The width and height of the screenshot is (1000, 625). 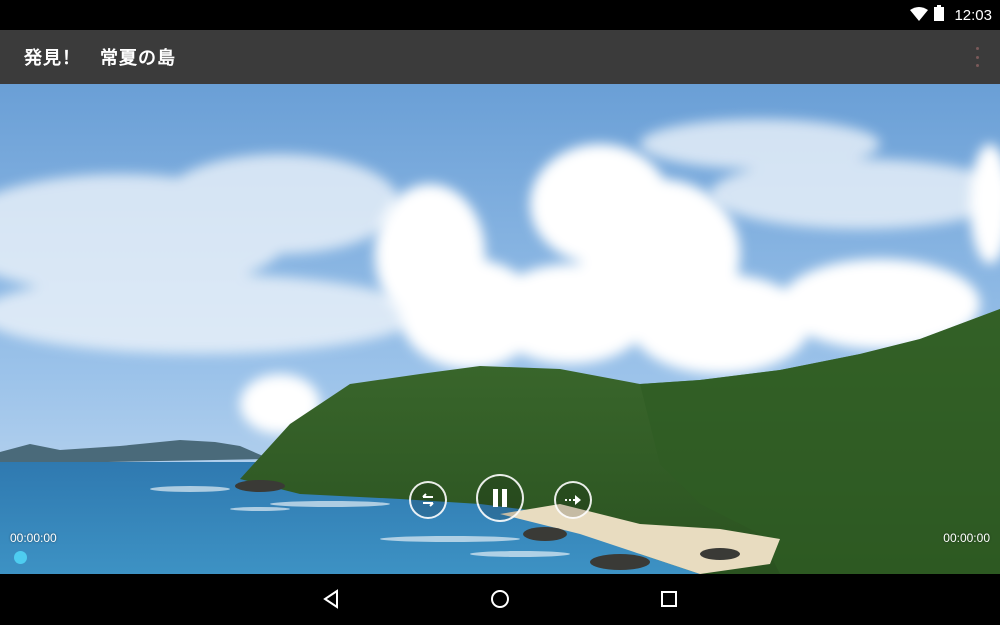 What do you see at coordinates (500, 57) in the screenshot?
I see `app-bar: 発見！ 常夏の島` at bounding box center [500, 57].